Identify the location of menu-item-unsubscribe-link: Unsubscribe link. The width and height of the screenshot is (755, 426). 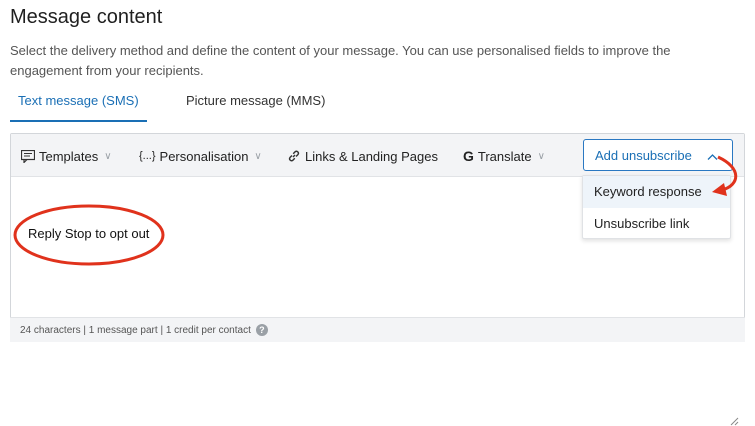
(656, 224).